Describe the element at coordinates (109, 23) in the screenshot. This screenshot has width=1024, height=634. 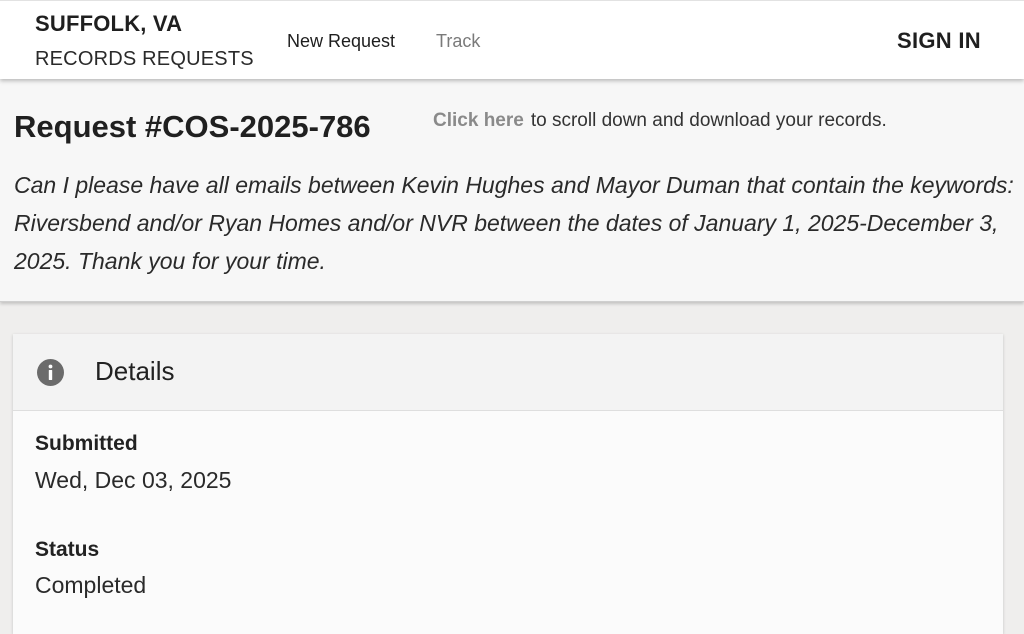
I see `brand-city: SUFFOLK, VA` at that location.